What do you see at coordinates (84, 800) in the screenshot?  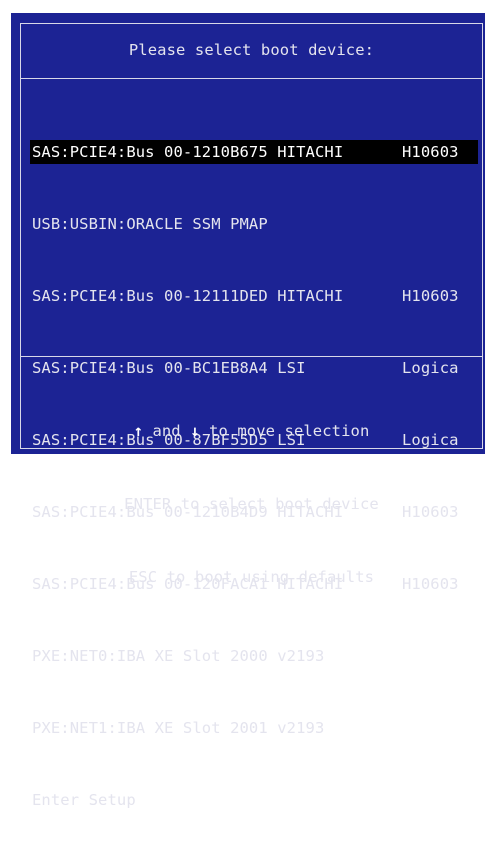 I see `device-name: Enter Setup` at bounding box center [84, 800].